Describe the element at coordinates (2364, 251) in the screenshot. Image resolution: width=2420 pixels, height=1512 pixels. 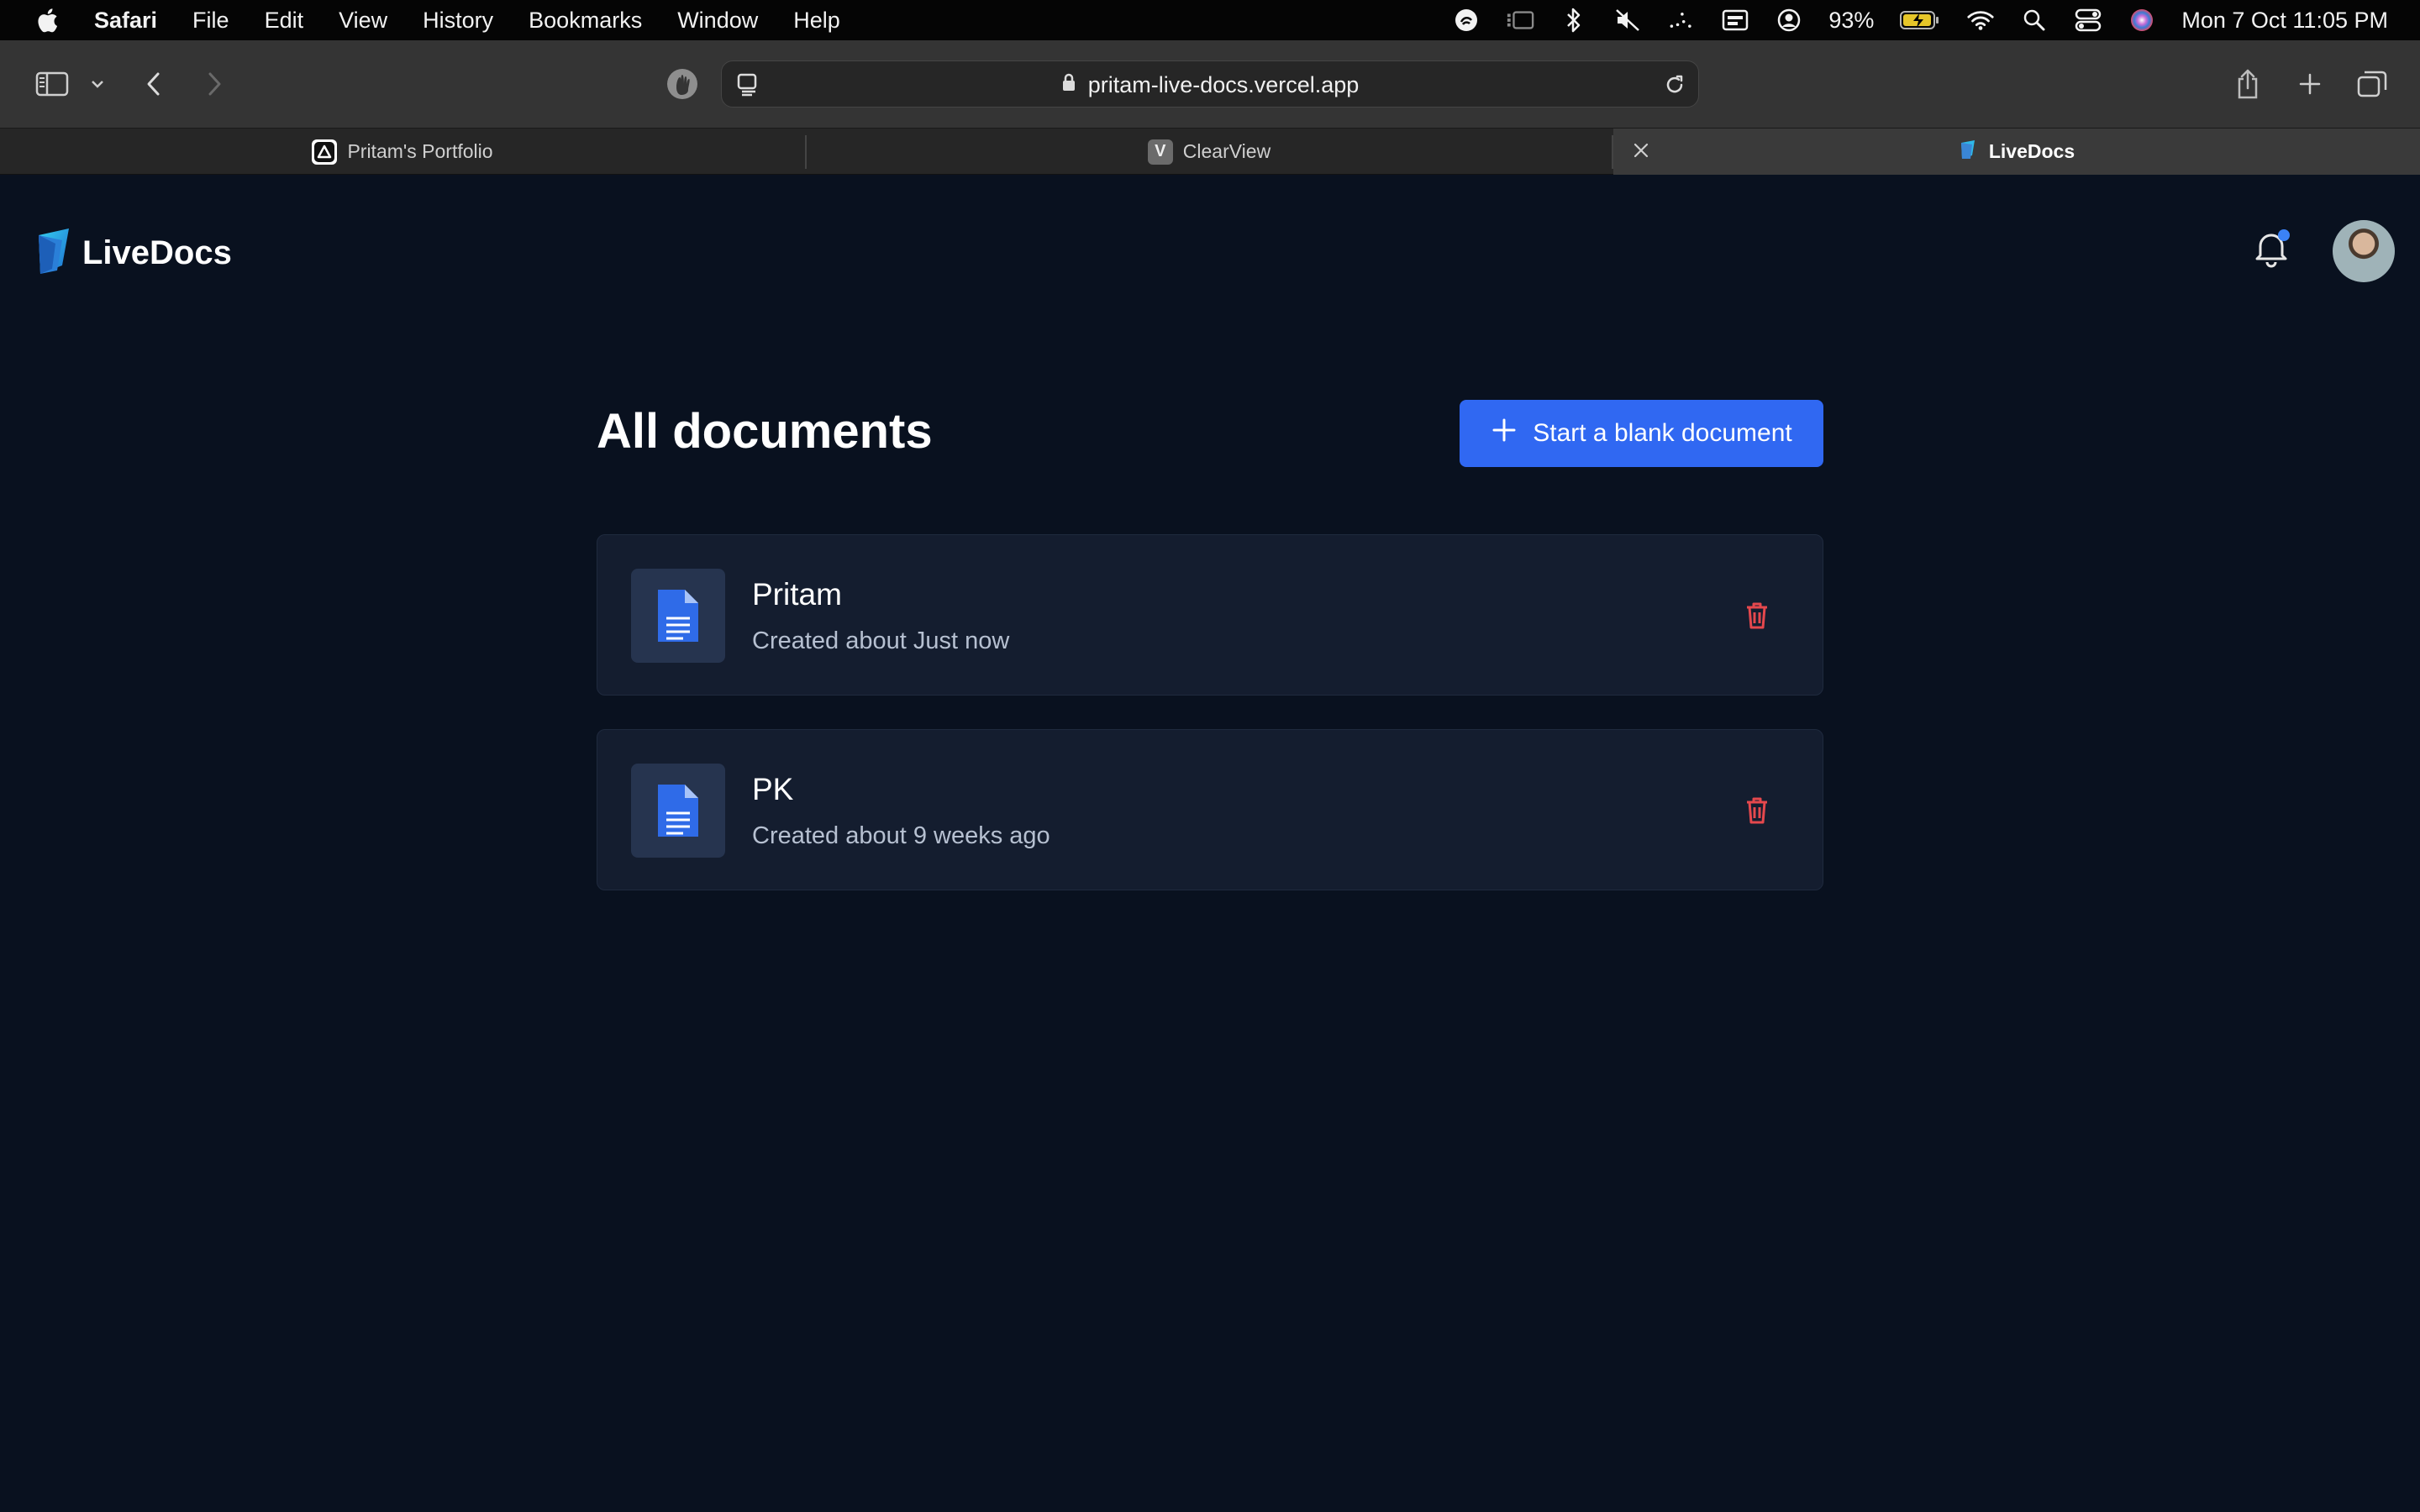
I see `user-avatar` at that location.